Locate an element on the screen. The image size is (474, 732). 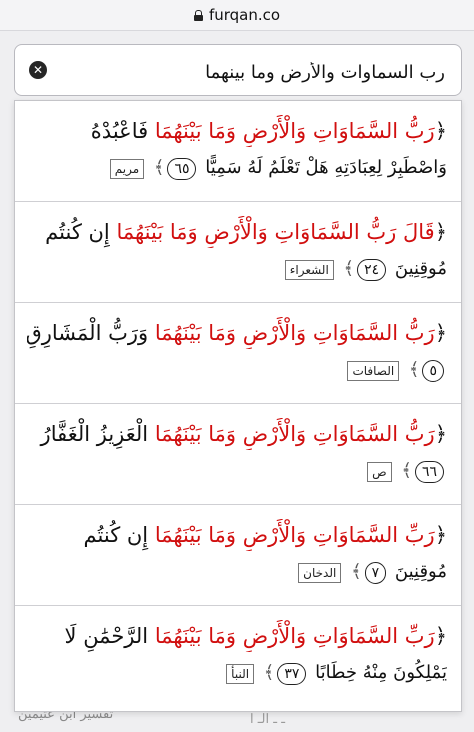
result-line-2: مُوقِنِينَ ٢٤﴾ الشعراء is located at coordinates (237, 269).